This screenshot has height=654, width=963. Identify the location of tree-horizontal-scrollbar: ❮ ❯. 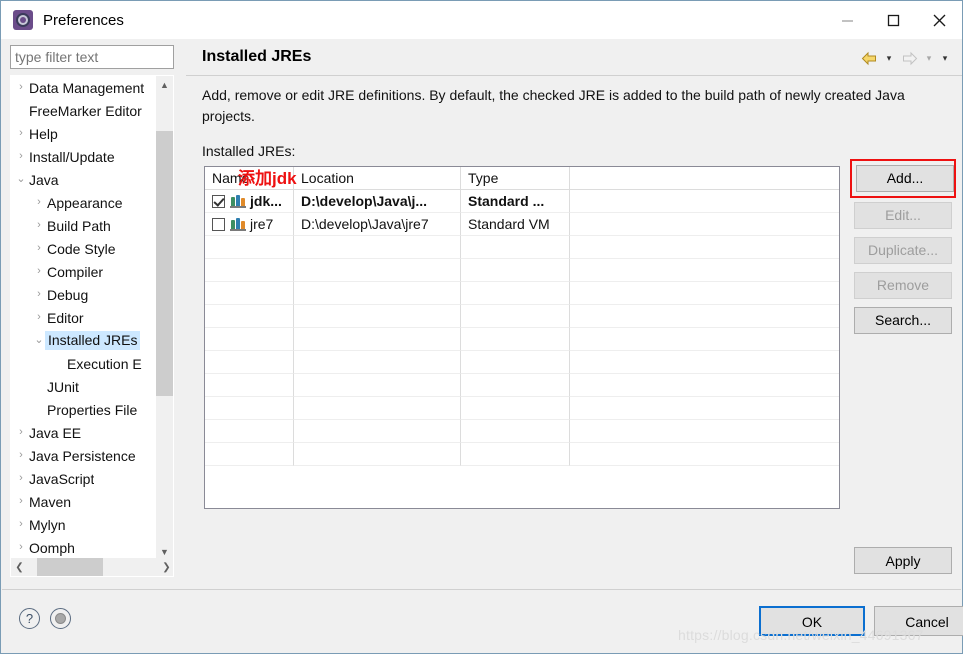
(92, 567).